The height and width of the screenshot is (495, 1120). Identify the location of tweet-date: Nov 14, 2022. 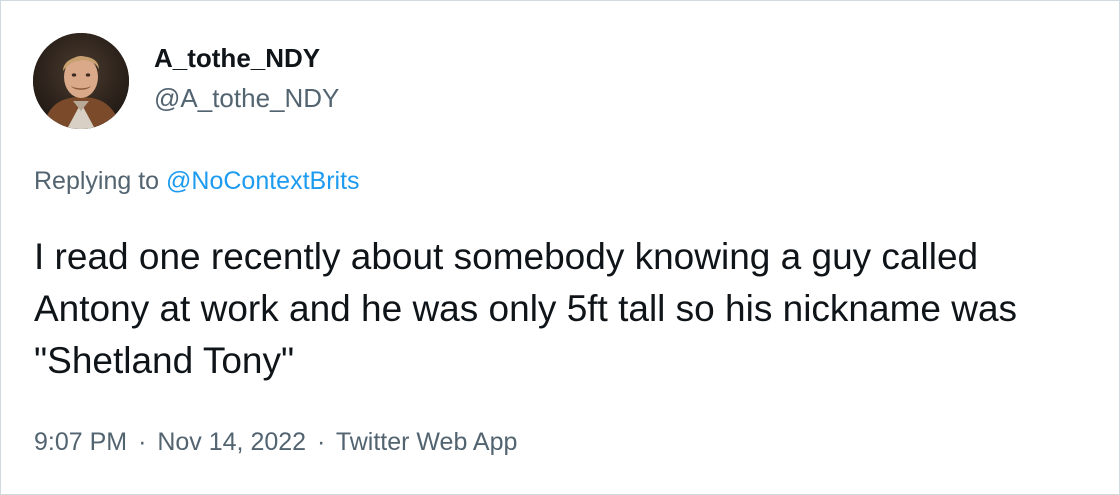
(231, 442).